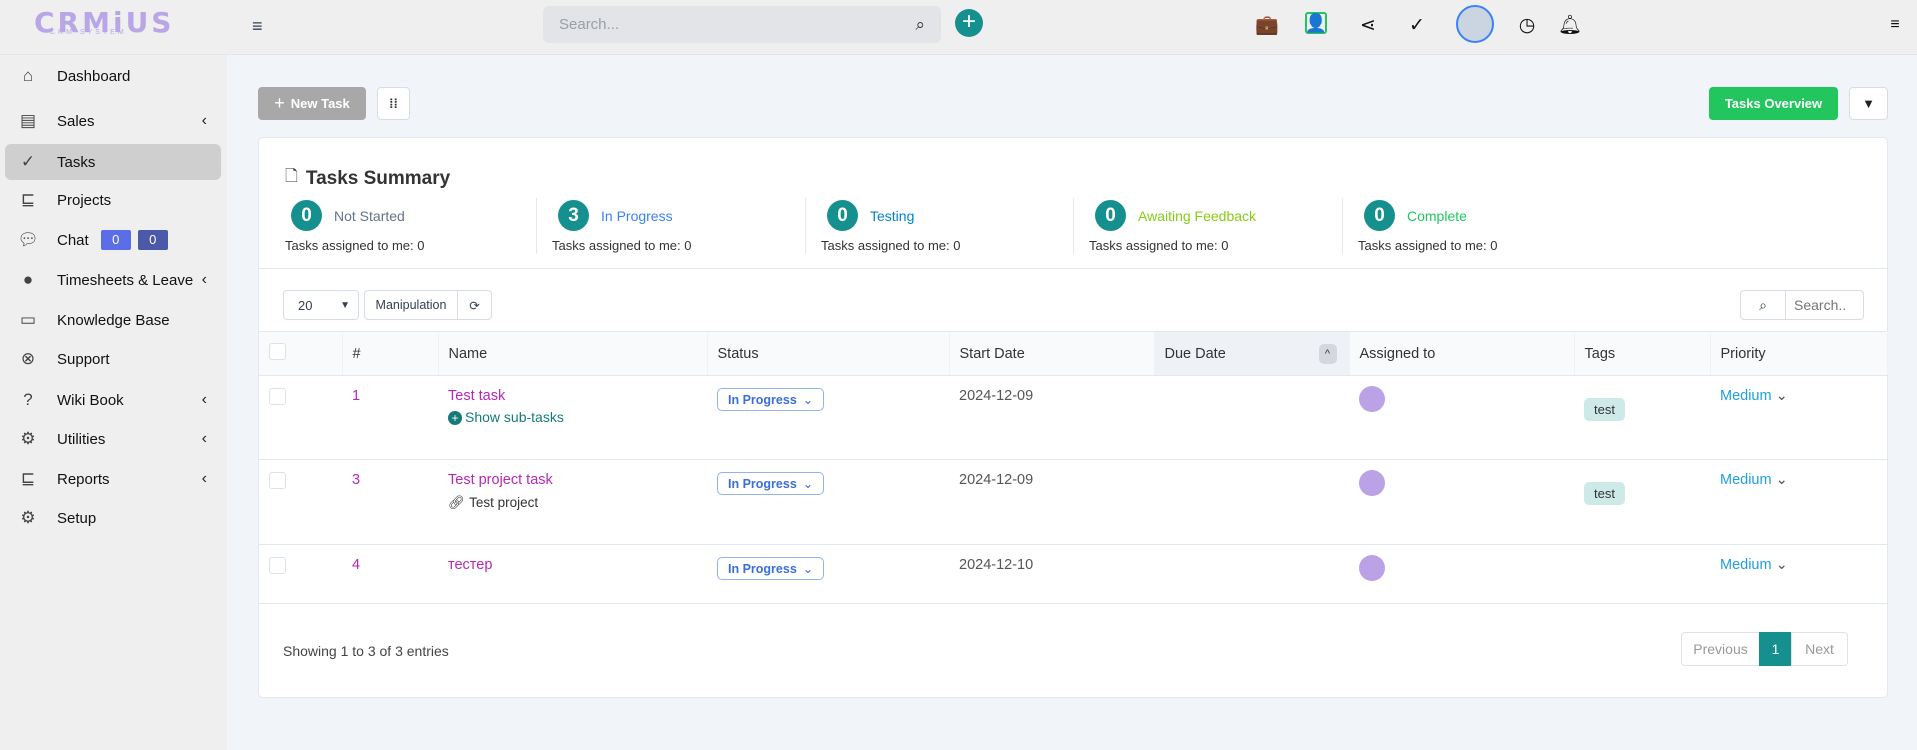  Describe the element at coordinates (1799, 353) in the screenshot. I see `column-header: Priority` at that location.